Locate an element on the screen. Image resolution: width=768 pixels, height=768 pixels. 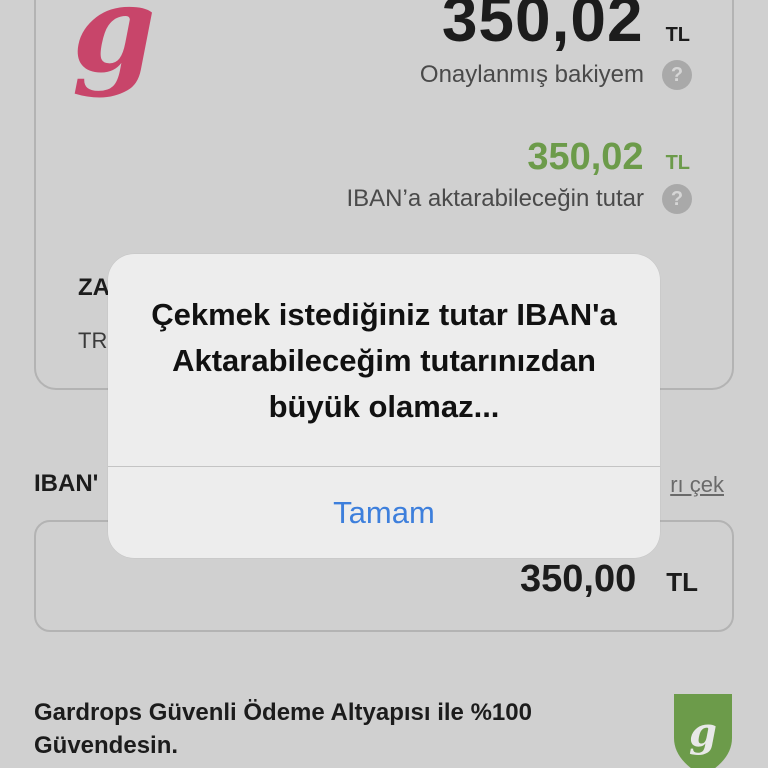
gardrops-shield-icon: g is located at coordinates (703, 731).